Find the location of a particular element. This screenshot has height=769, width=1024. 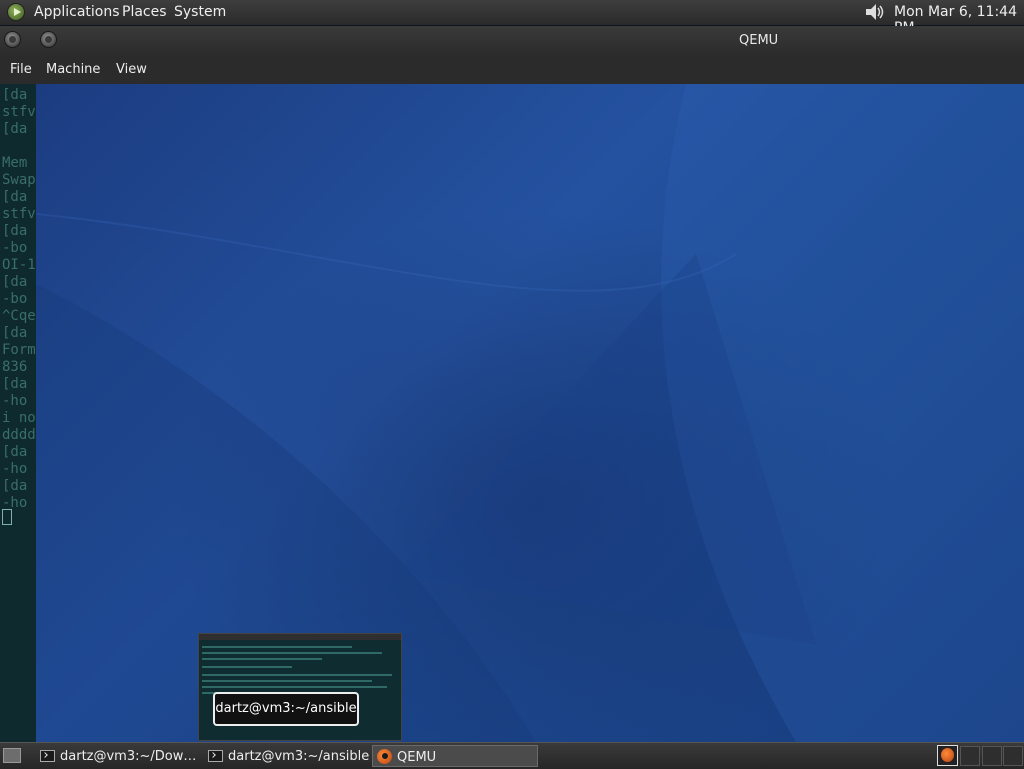

menu-applications: Applications is located at coordinates (77, 12).